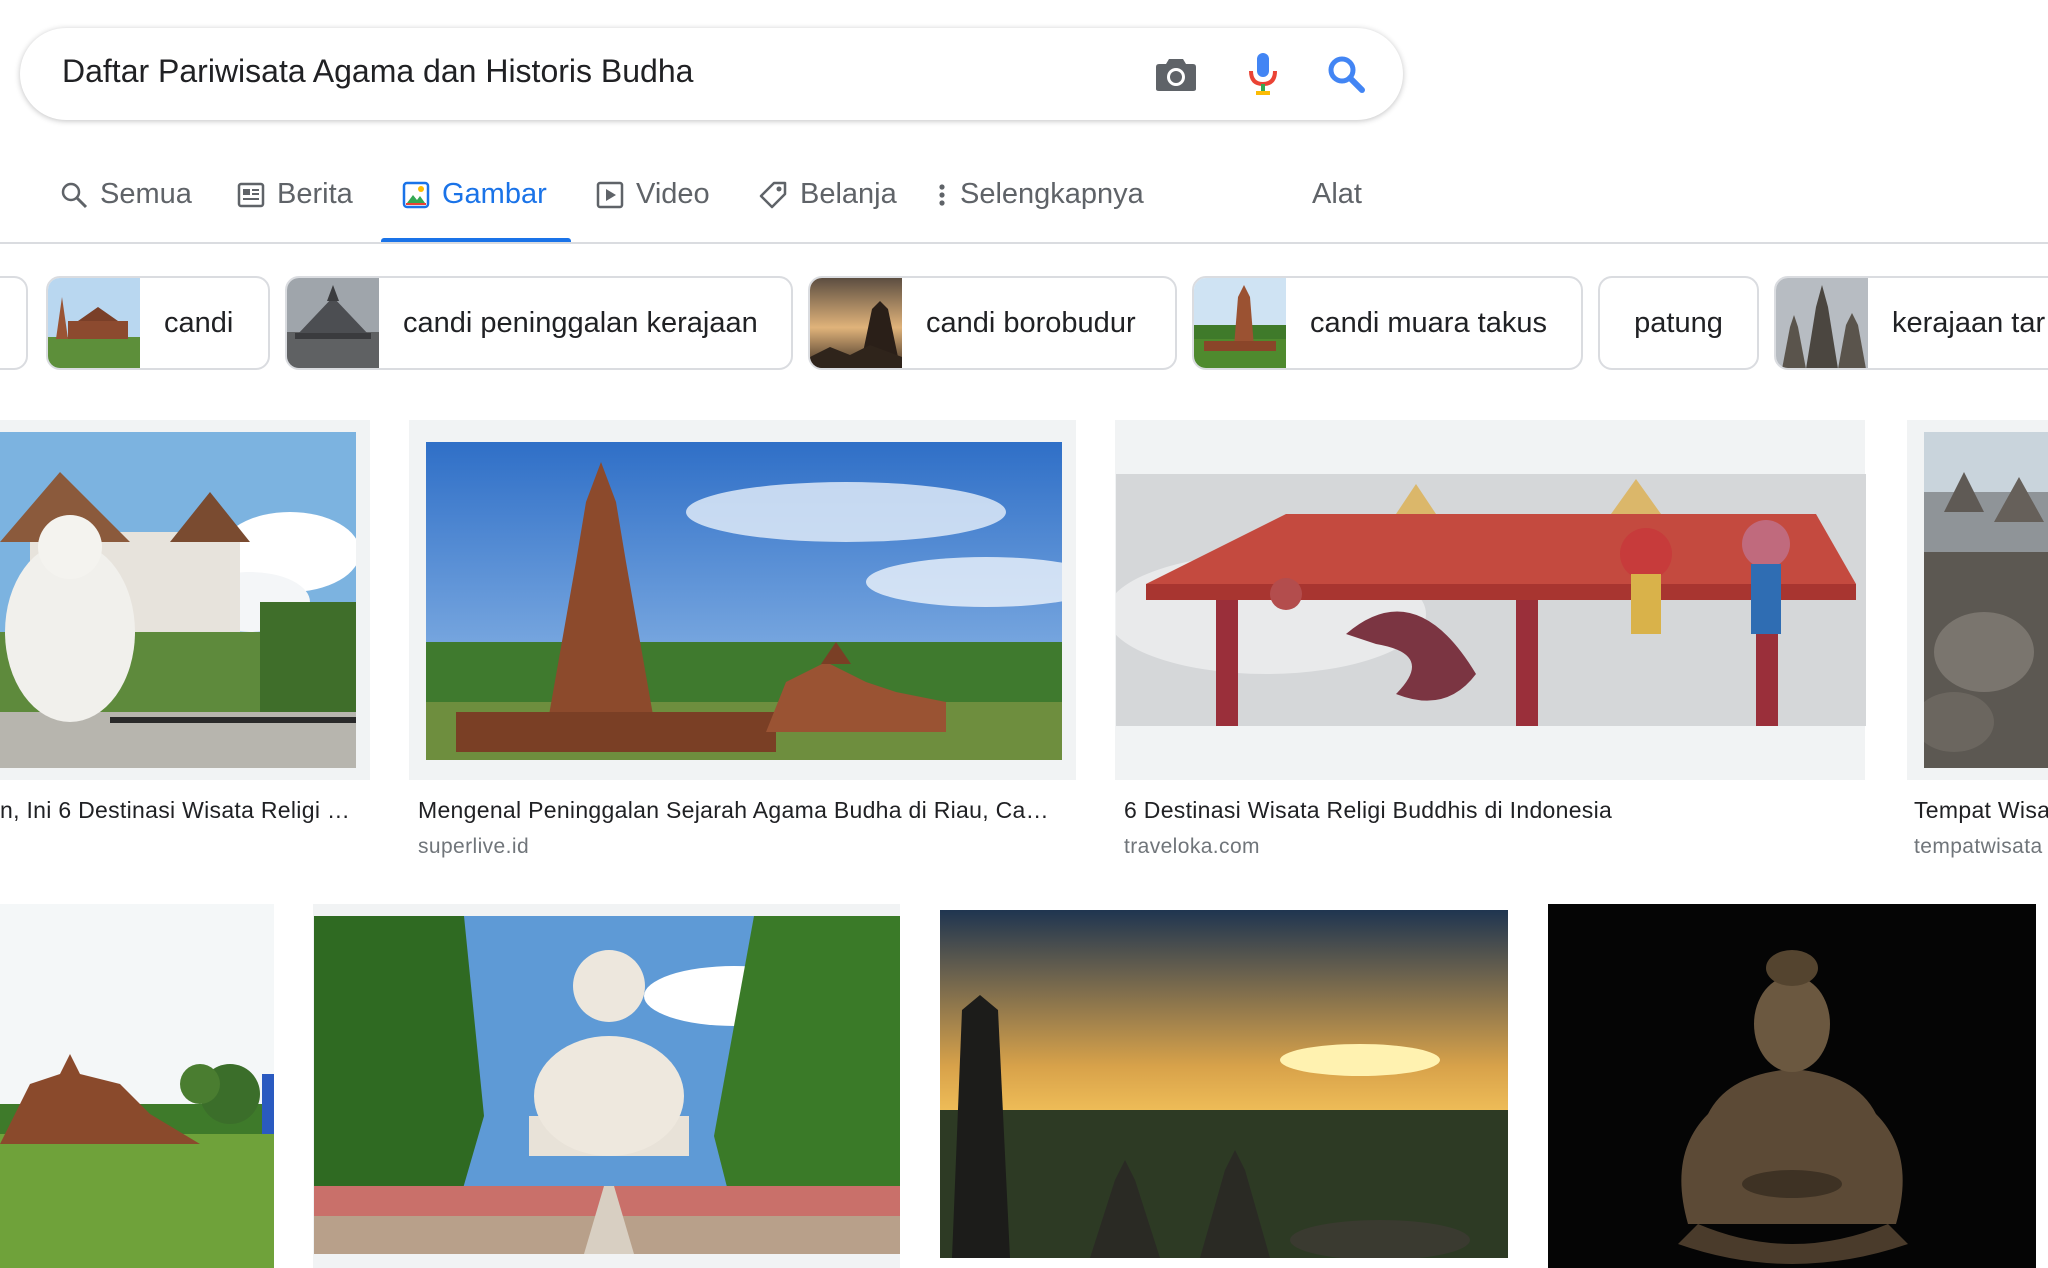  Describe the element at coordinates (1052, 194) in the screenshot. I see `tab-label: Selengkapnya` at that location.